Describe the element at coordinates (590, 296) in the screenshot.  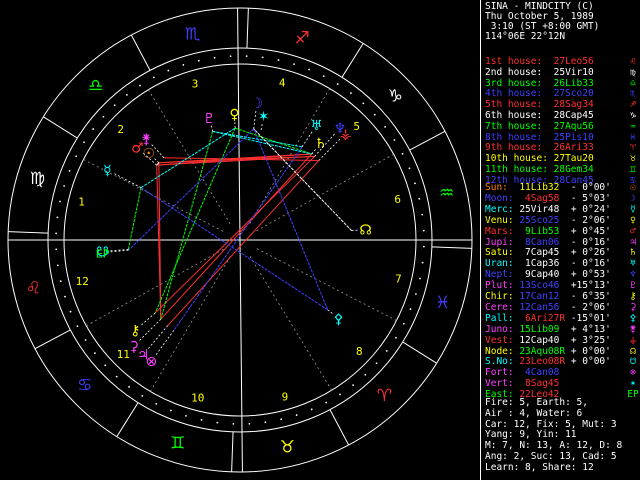
I see `planet-motion: - 6°35'` at that location.